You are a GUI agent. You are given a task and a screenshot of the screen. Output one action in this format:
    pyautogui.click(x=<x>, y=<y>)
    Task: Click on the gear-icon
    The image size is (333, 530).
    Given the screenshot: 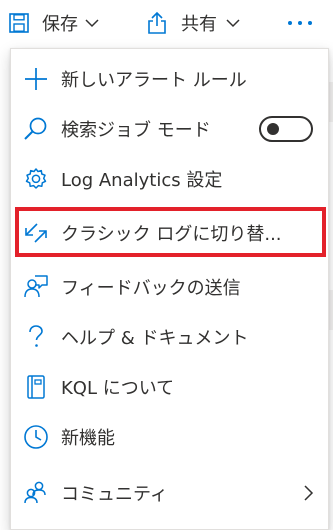 What is the action you would take?
    pyautogui.click(x=36, y=179)
    